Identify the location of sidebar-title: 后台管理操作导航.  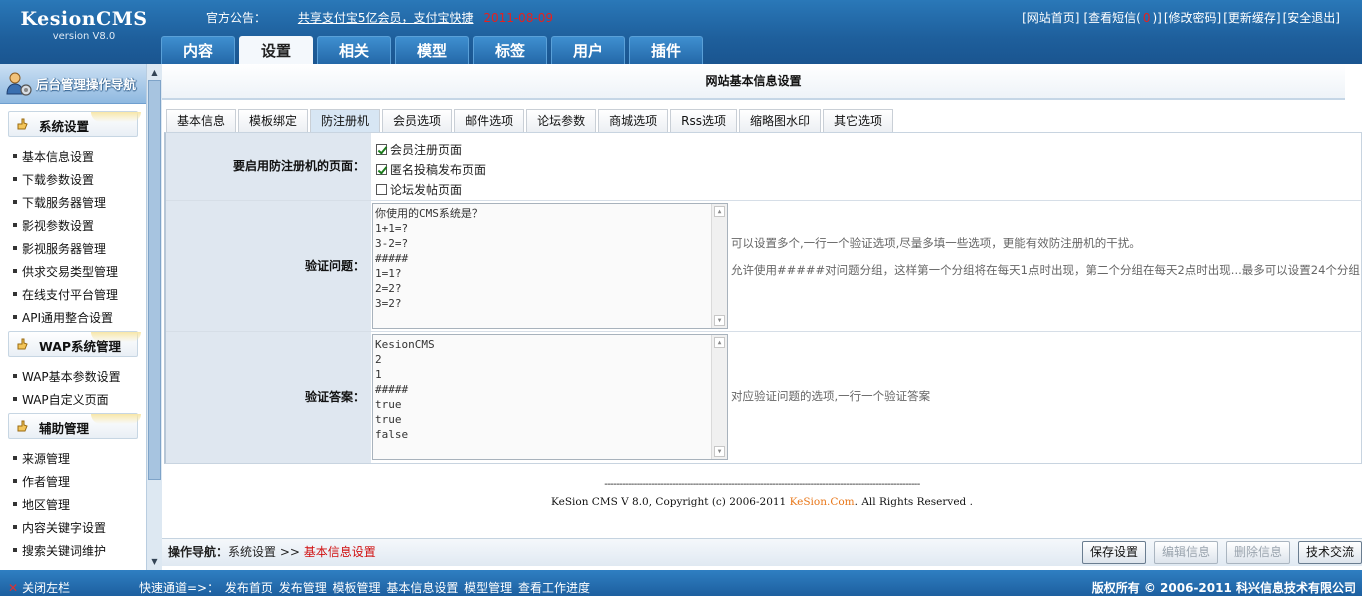
(86, 84).